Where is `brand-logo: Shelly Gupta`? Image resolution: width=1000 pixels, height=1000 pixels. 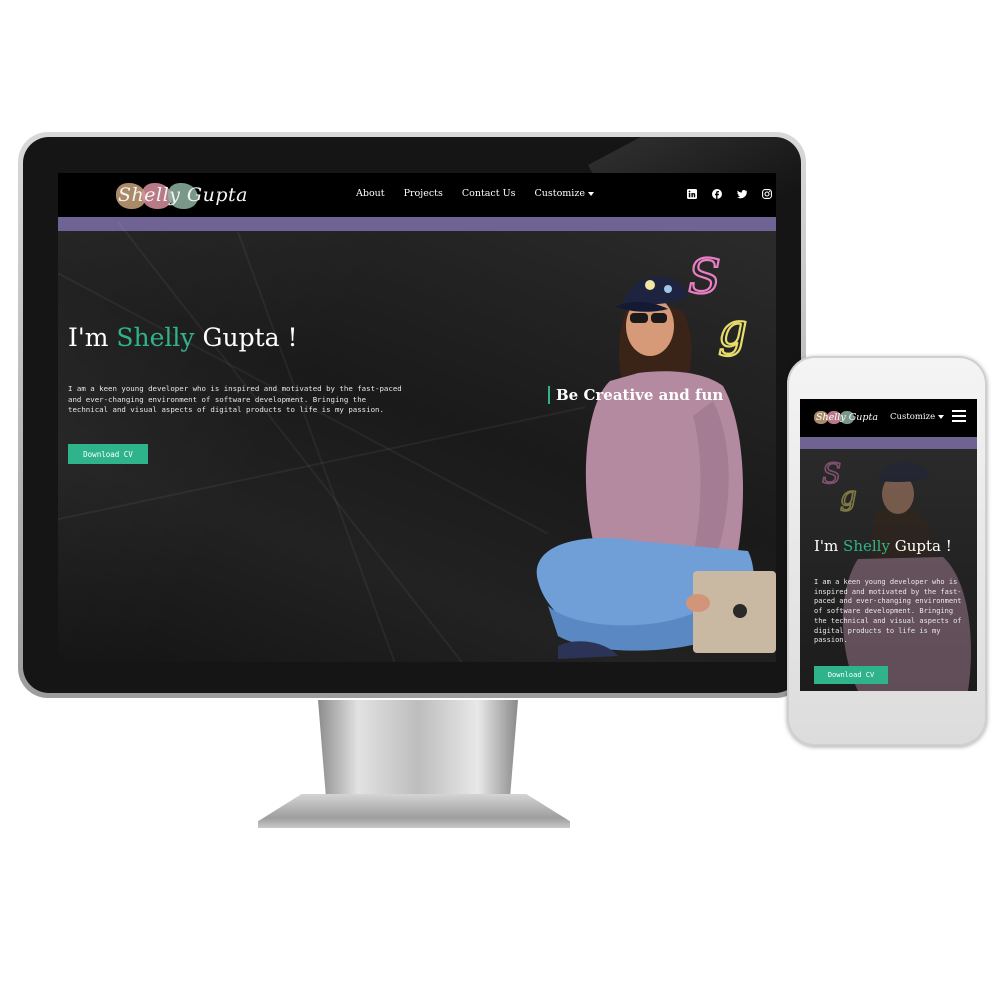 brand-logo: Shelly Gupta is located at coordinates (184, 195).